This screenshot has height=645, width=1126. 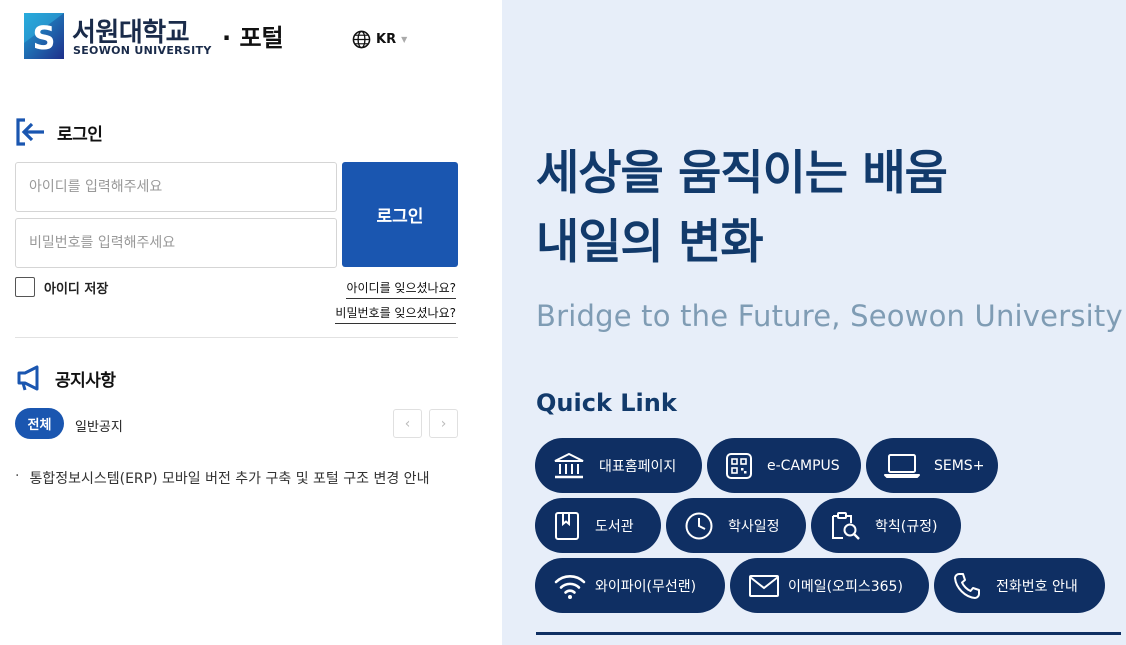 I want to click on login-title: 로그인, so click(x=80, y=134).